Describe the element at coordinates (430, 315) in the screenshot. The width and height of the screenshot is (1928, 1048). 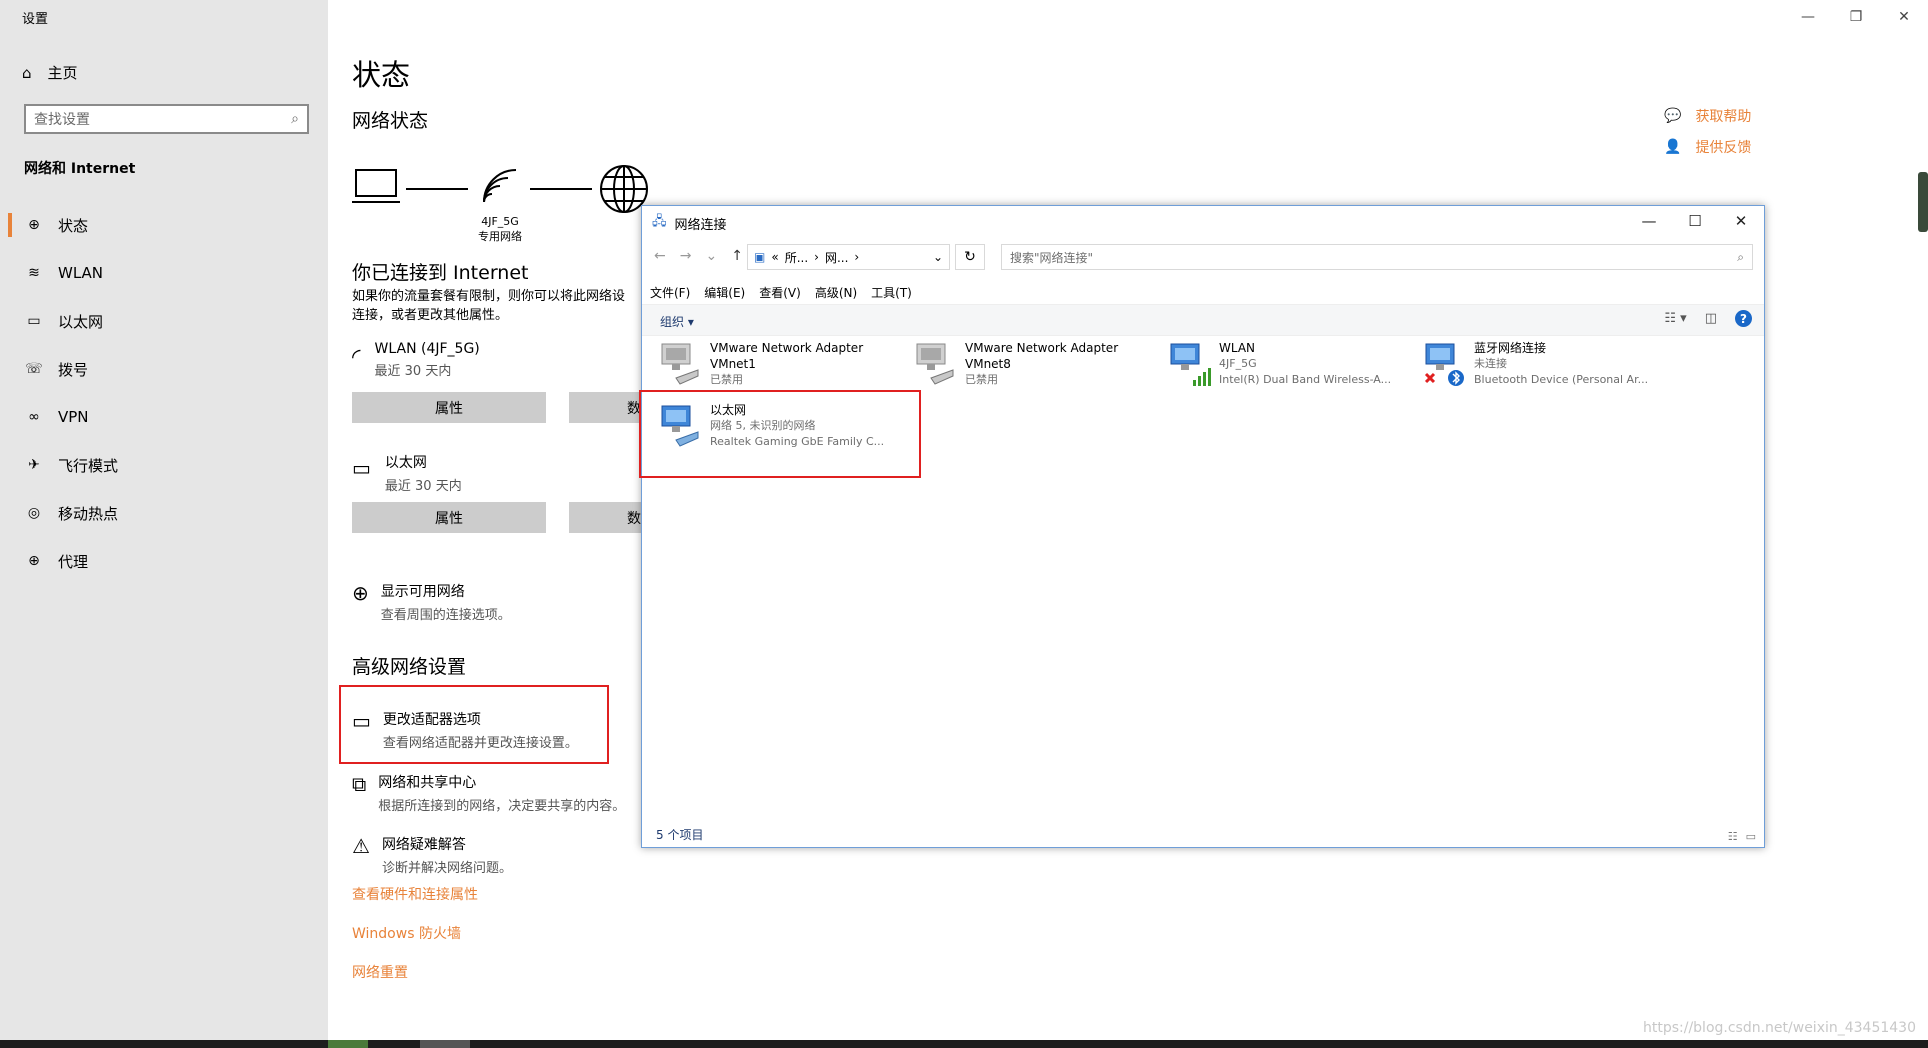
I see `connected-desc-line: 连接，或者更改其他属性。` at that location.